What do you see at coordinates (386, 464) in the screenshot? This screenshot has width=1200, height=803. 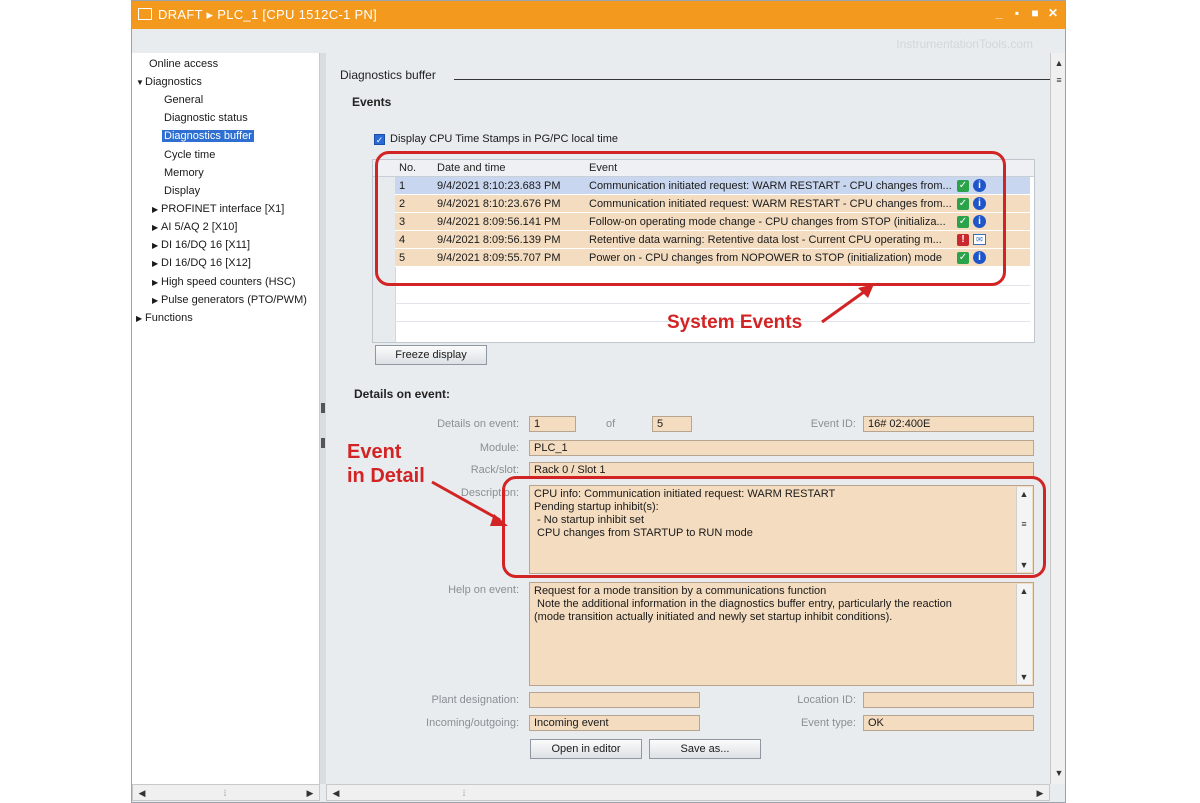 I see `event-detail-annotation: Event in Detail` at bounding box center [386, 464].